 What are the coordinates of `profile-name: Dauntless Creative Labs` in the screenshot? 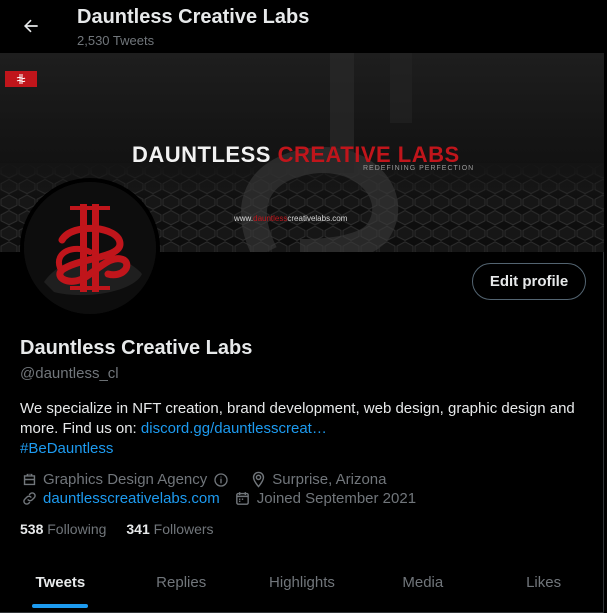 It's located at (136, 348).